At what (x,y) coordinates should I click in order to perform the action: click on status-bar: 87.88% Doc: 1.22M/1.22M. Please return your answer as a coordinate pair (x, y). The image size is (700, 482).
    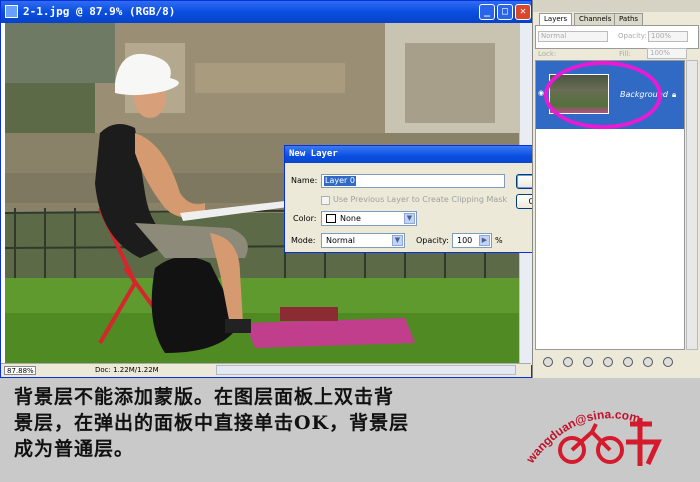
    Looking at the image, I should click on (266, 370).